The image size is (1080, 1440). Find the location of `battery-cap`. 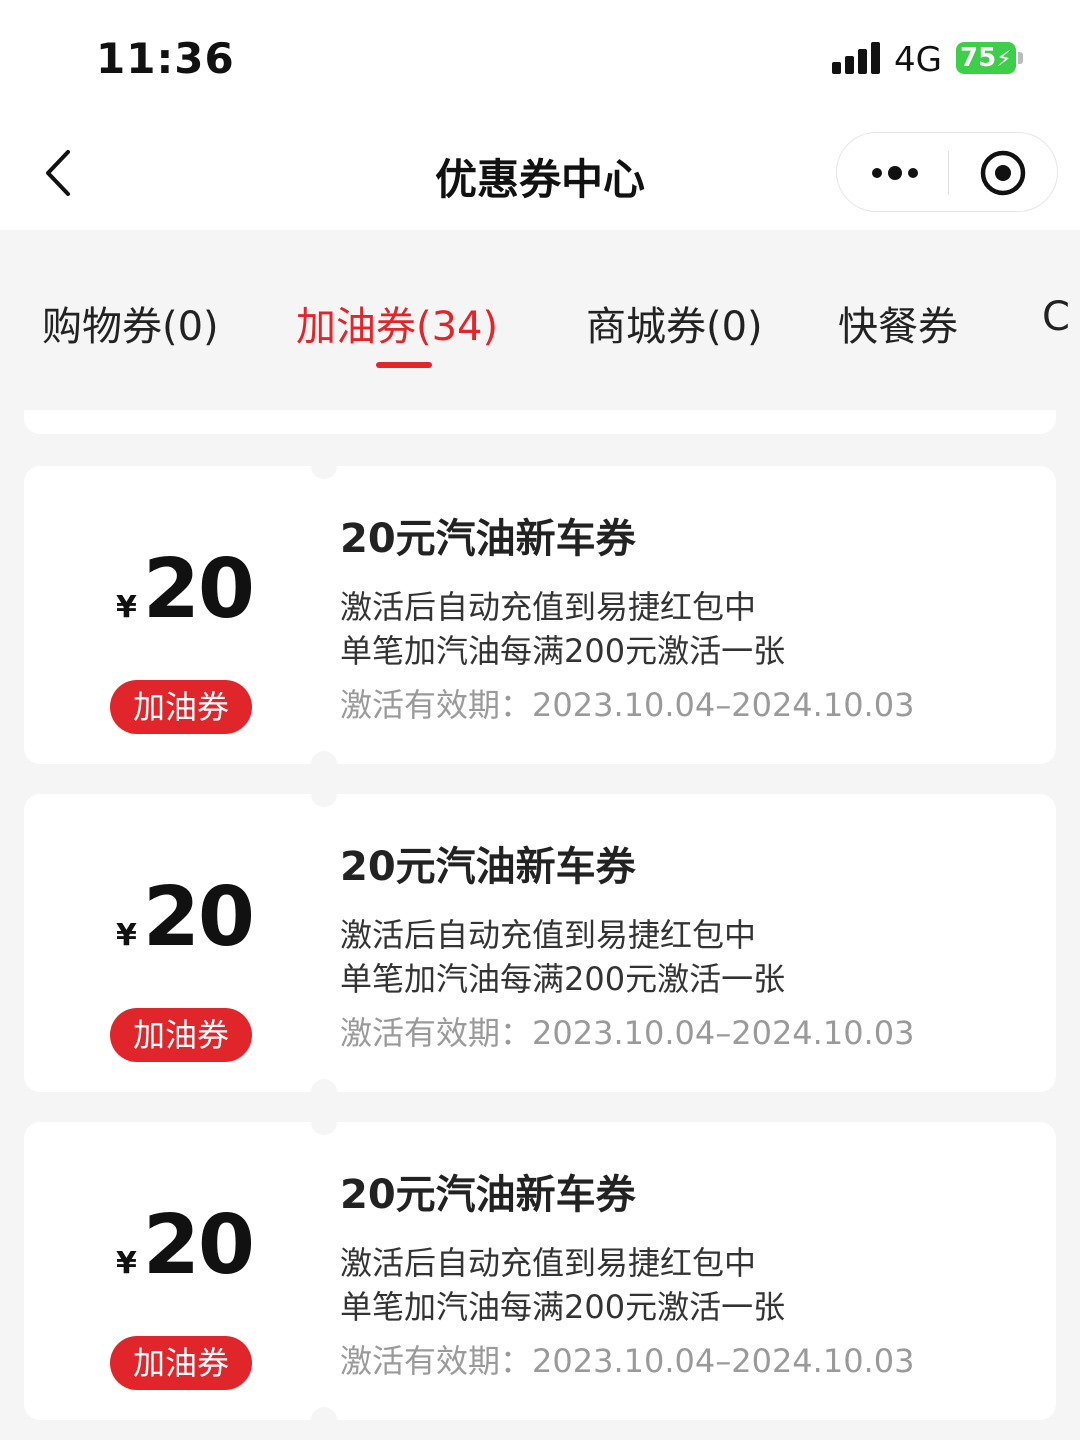

battery-cap is located at coordinates (1020, 58).